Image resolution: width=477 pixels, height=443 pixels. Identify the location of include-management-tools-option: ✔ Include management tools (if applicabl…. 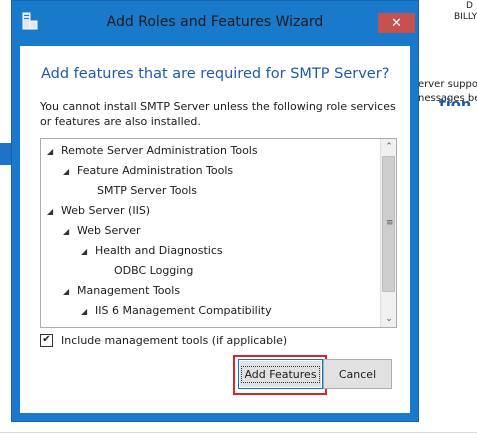
(163, 340).